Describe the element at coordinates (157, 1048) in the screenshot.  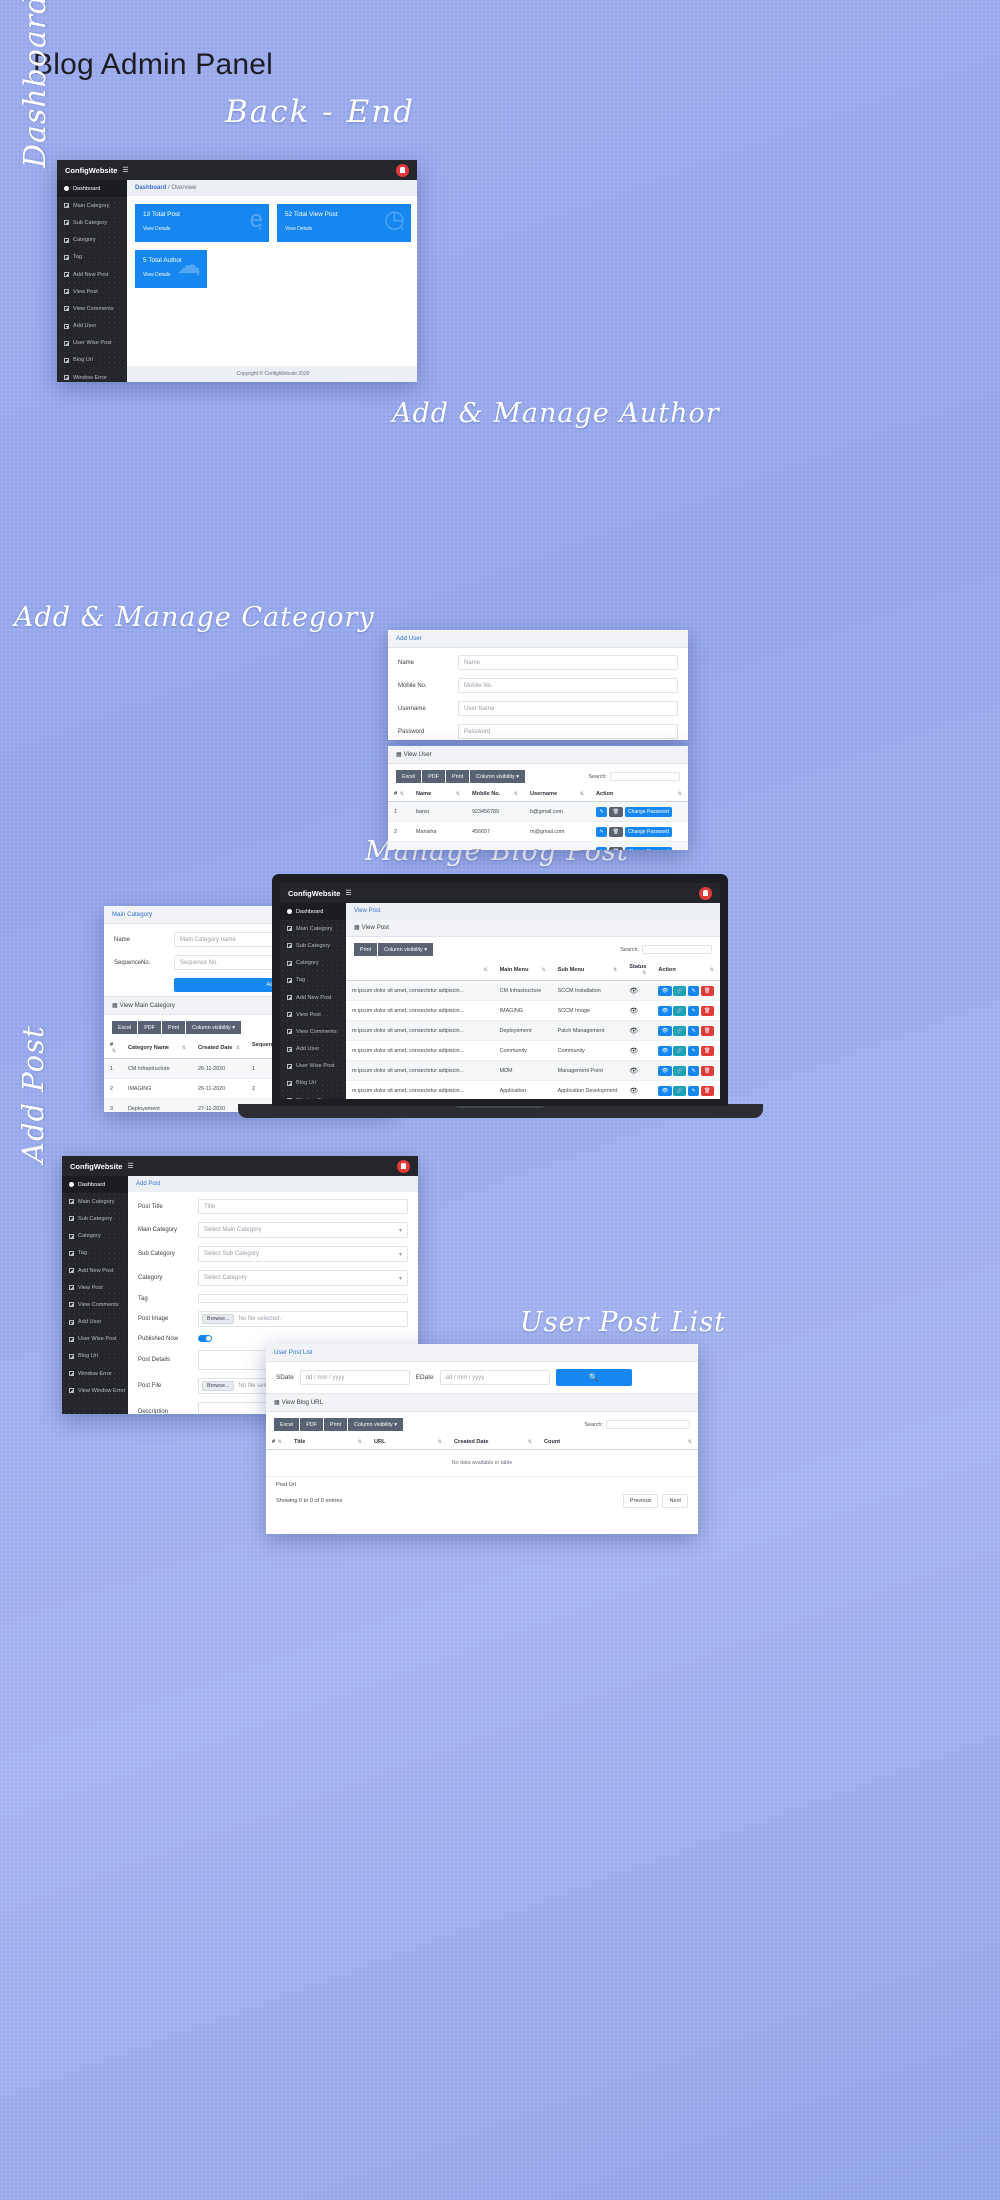
I see `column-header: Category Name ⇅` at that location.